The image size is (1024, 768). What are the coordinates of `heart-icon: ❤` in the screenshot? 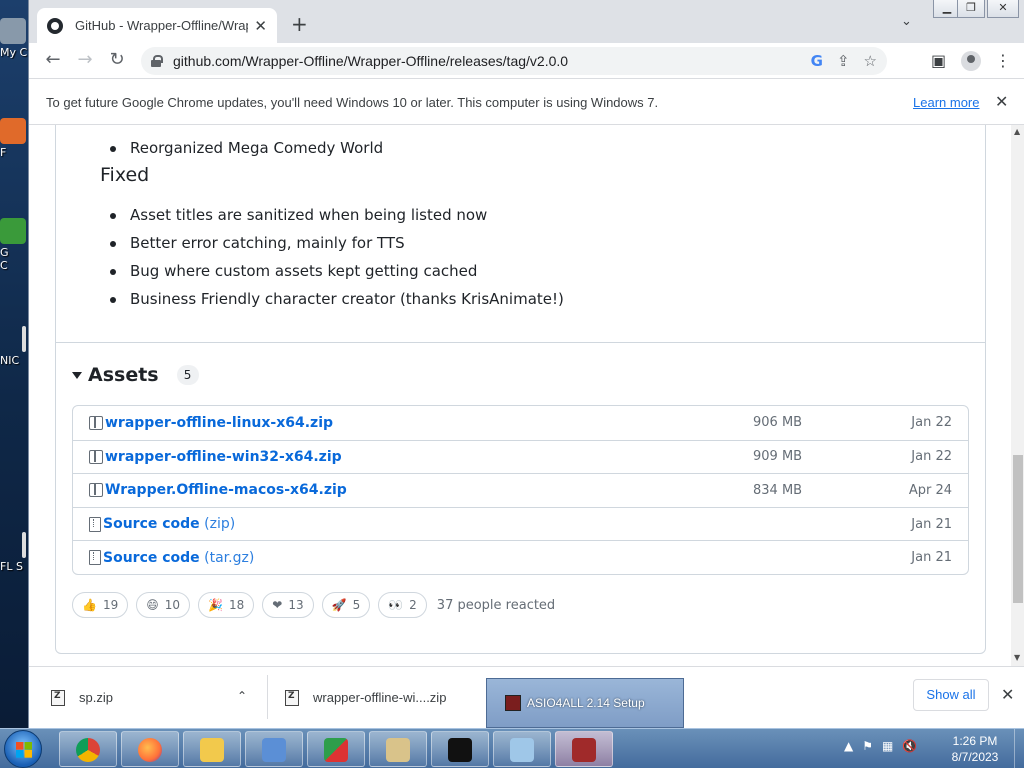 It's located at (277, 605).